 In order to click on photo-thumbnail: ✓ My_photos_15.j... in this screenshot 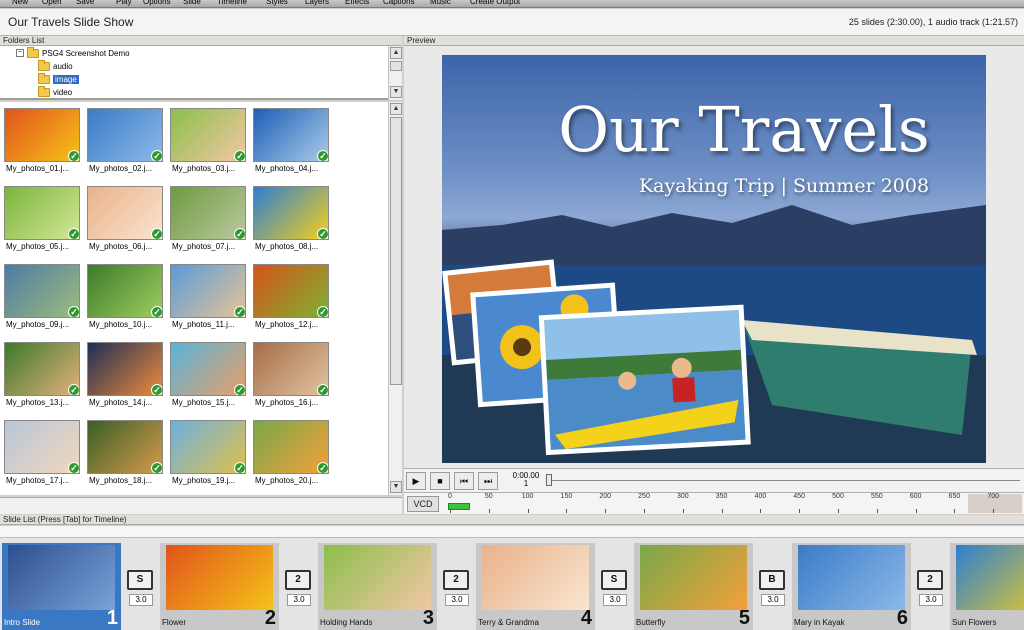, I will do `click(208, 374)`.